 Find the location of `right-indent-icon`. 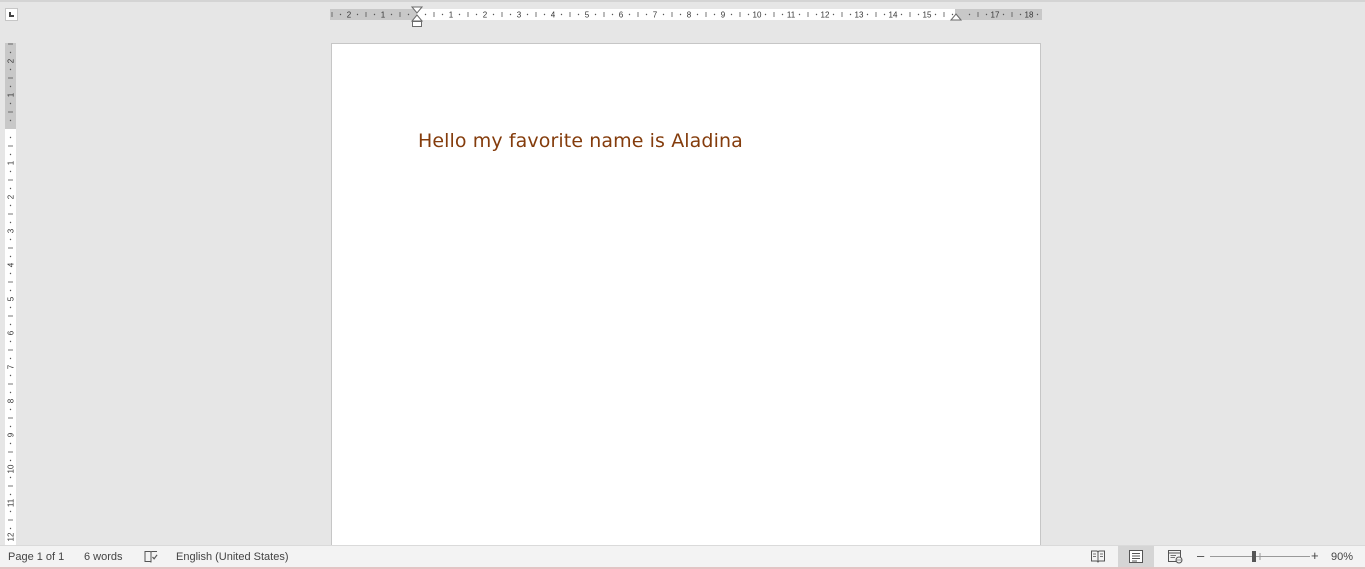

right-indent-icon is located at coordinates (956, 17).